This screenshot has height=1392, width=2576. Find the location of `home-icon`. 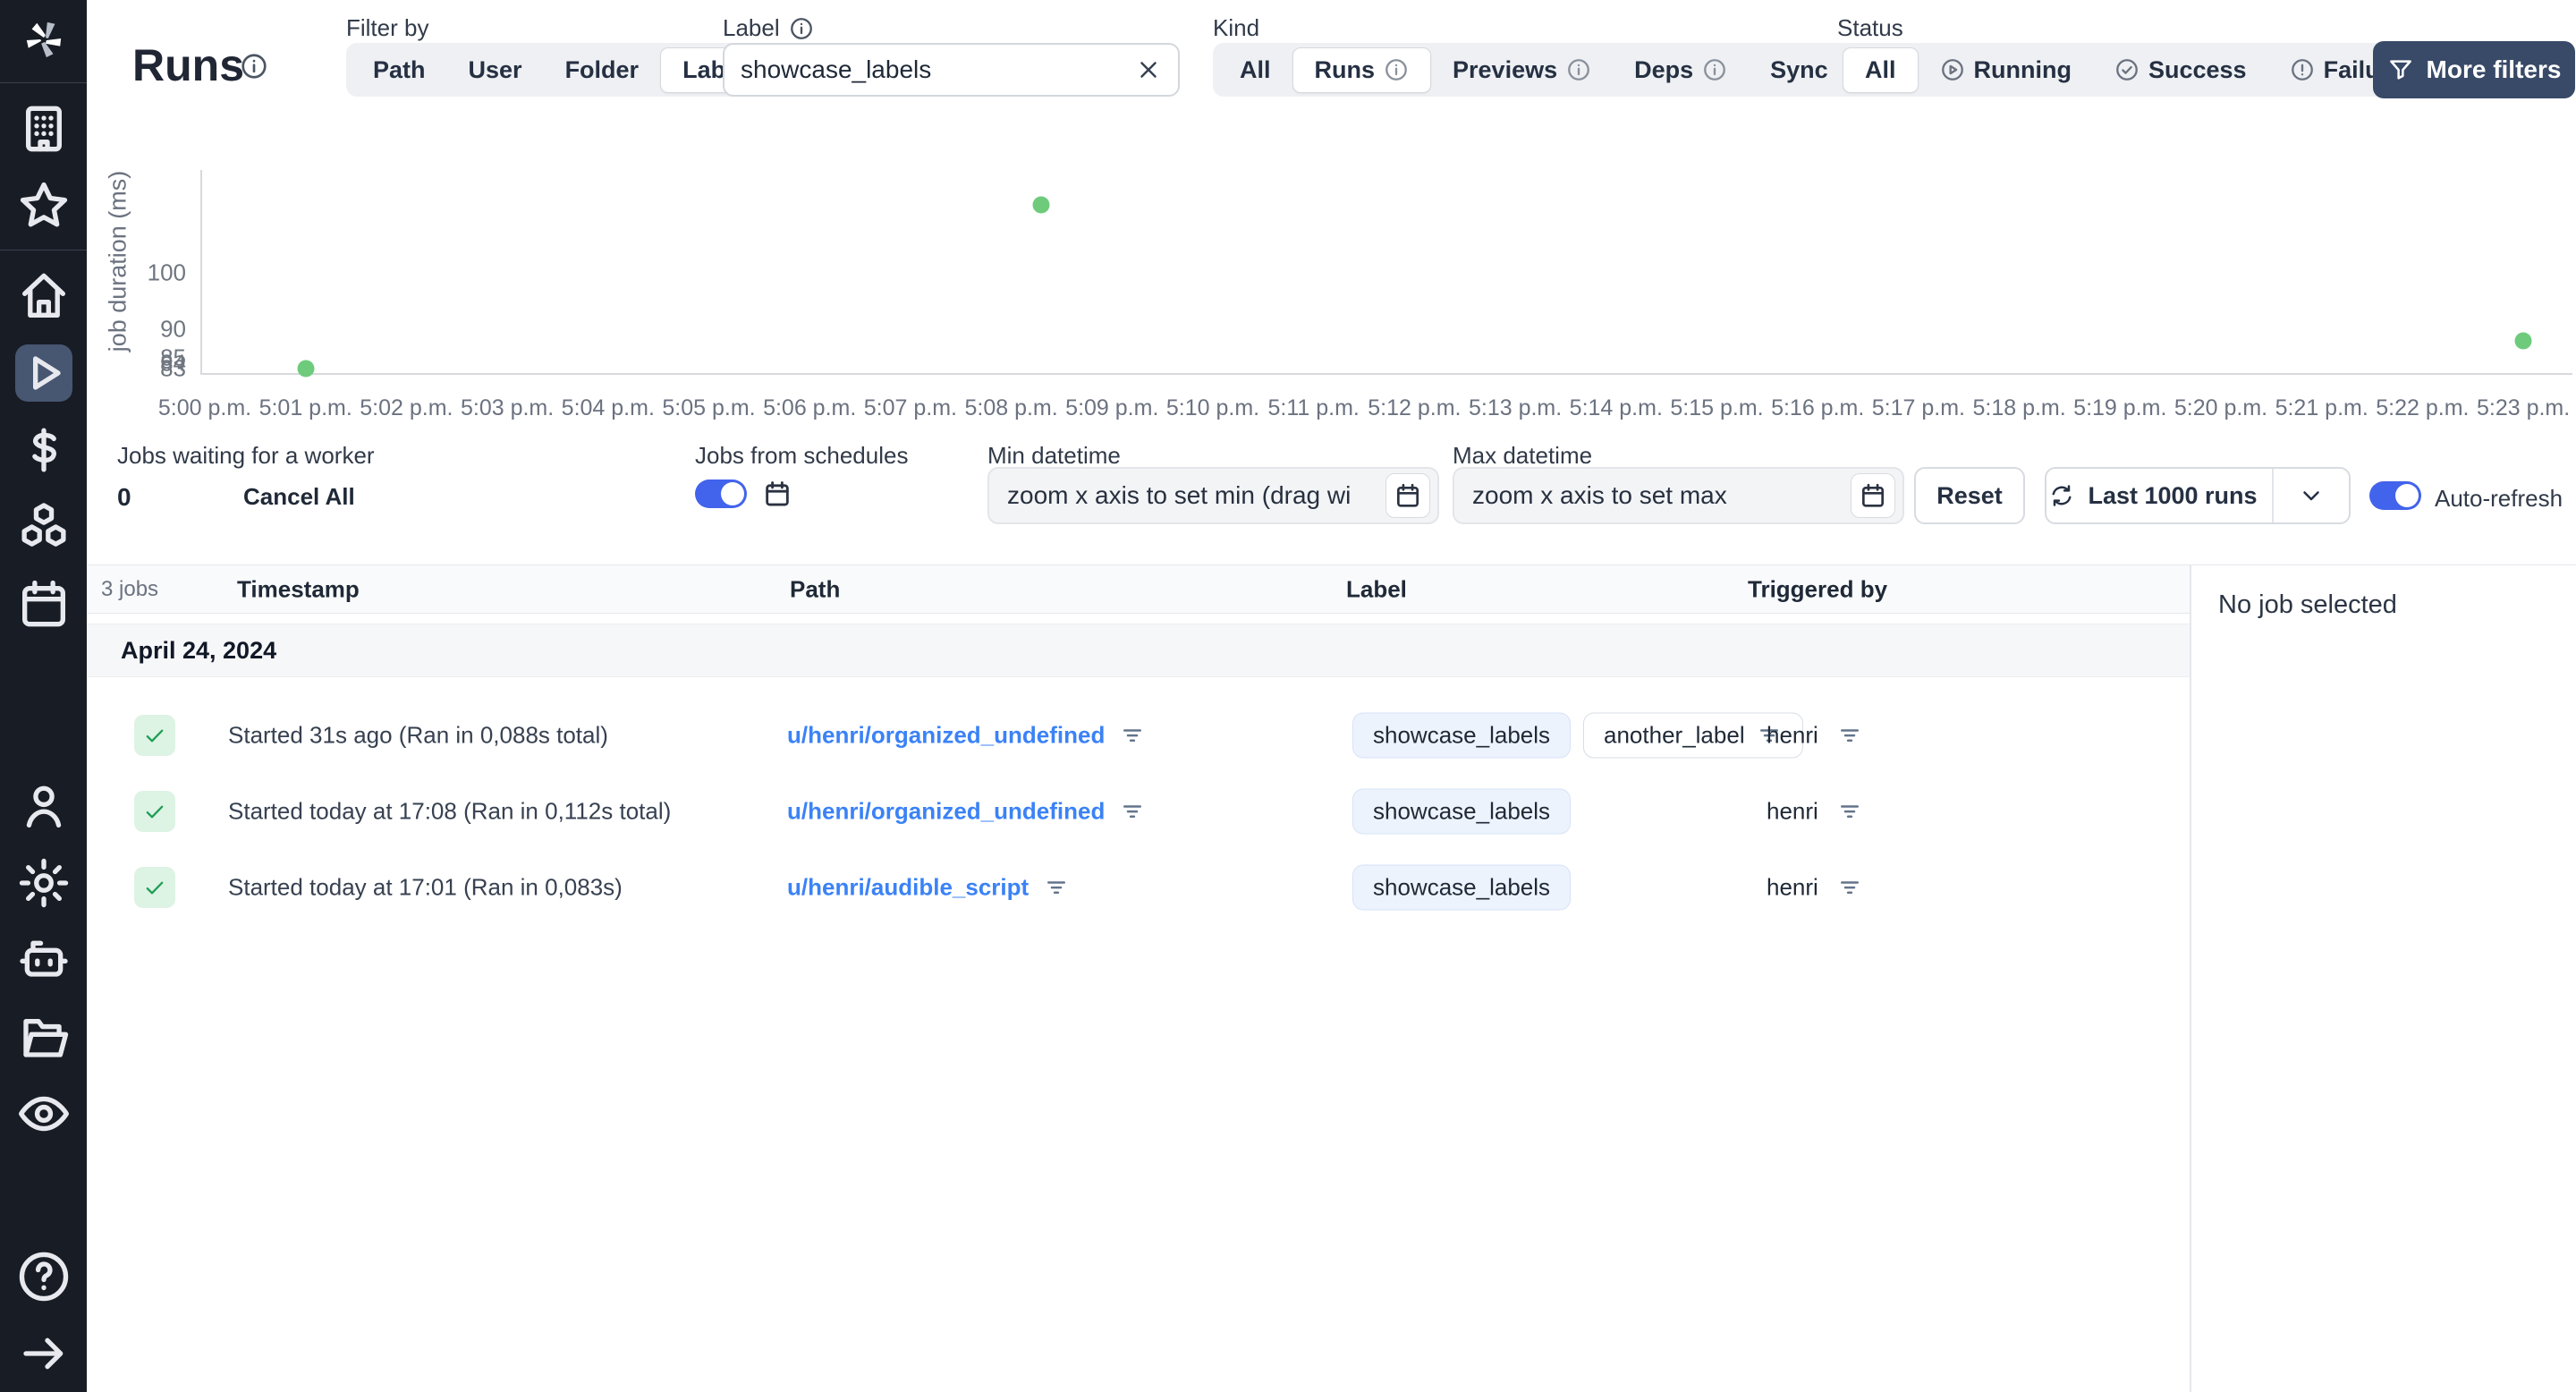

home-icon is located at coordinates (43, 296).